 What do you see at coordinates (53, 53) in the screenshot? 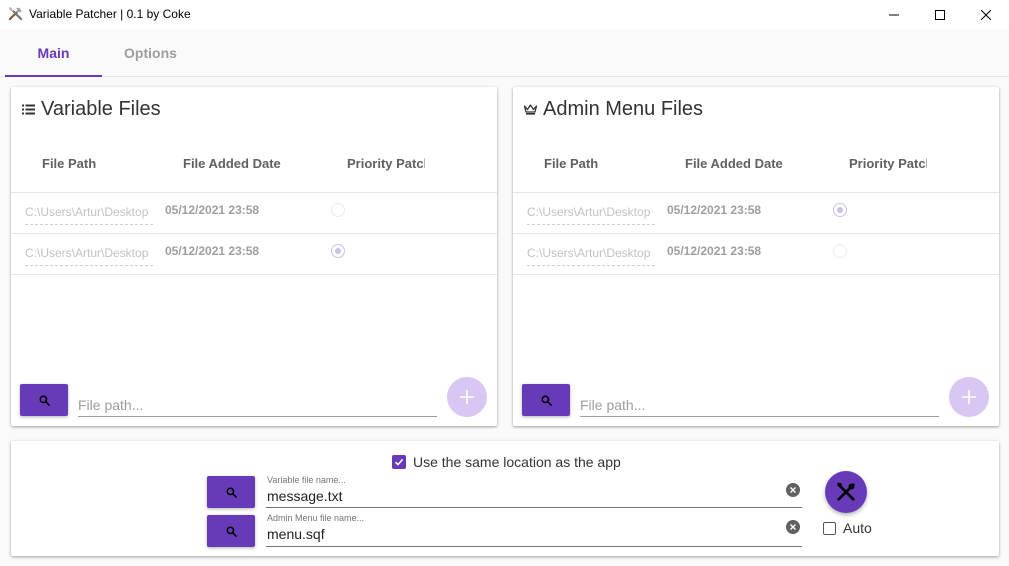
I see `tab-main: Main` at bounding box center [53, 53].